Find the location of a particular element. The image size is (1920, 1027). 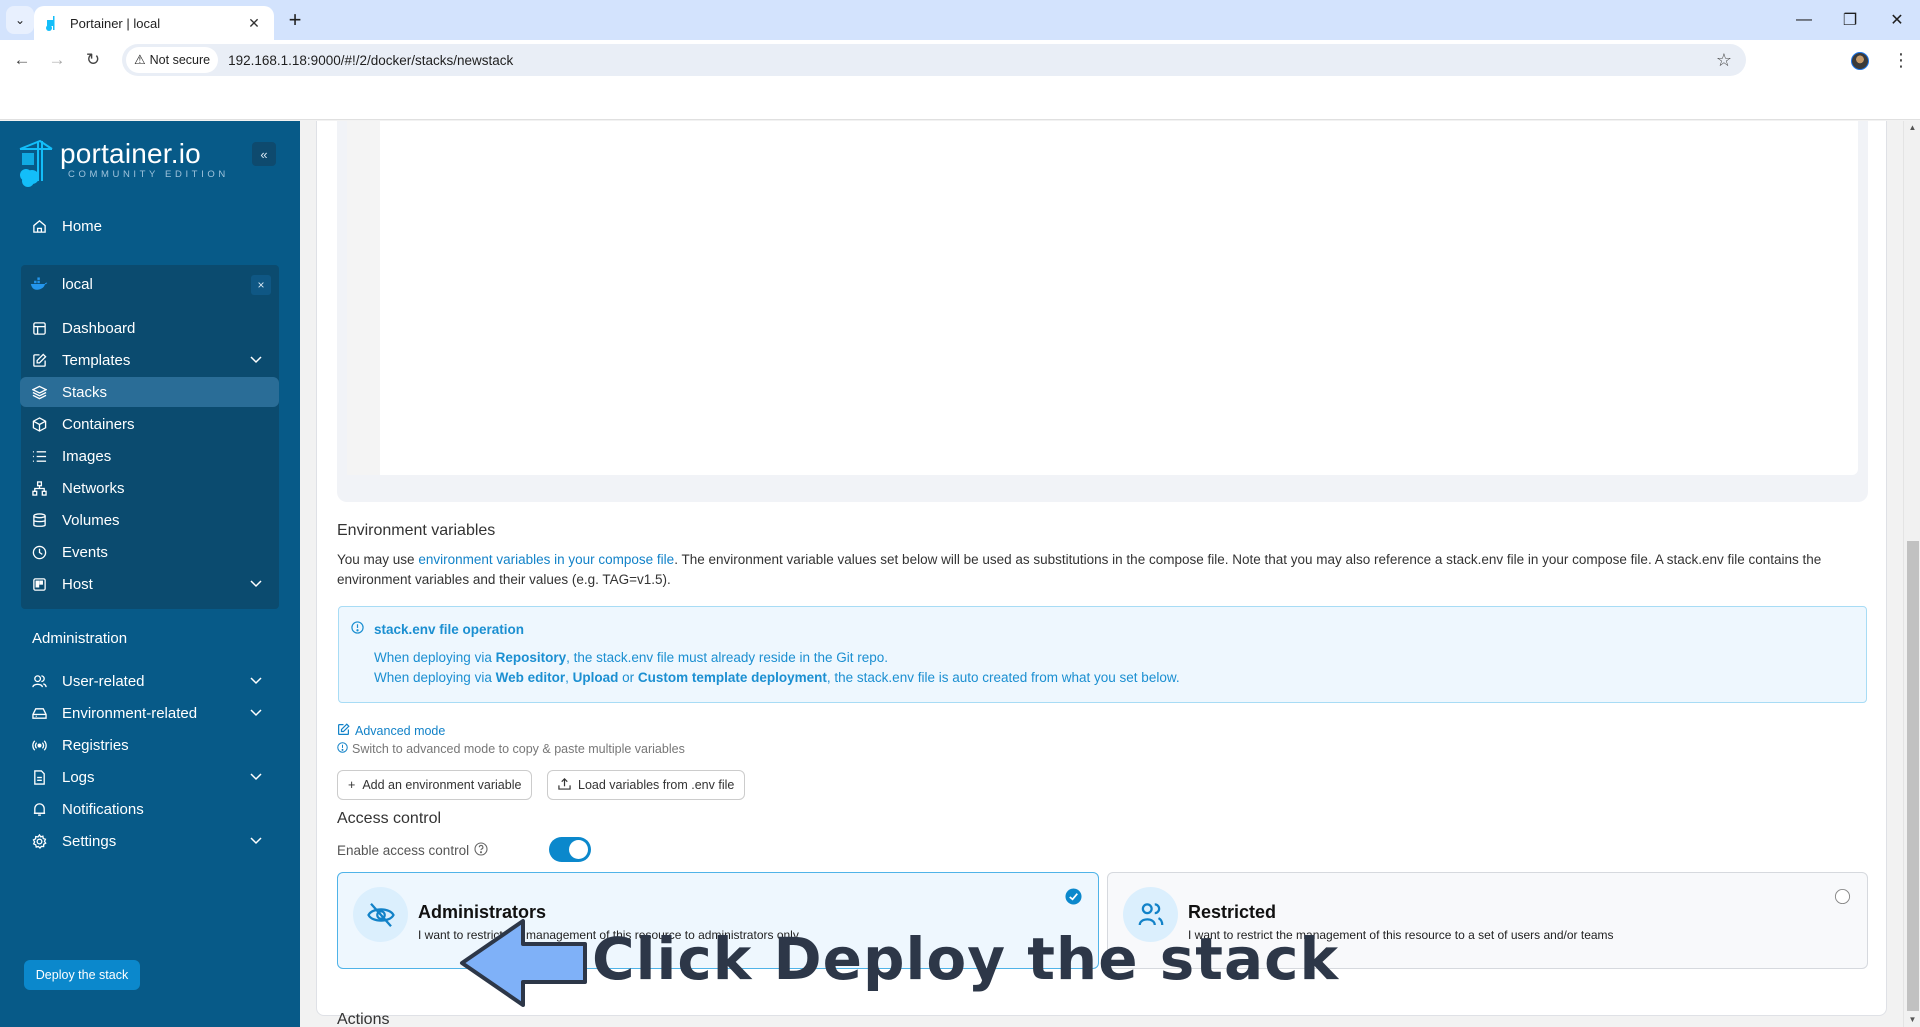

back-button: ← is located at coordinates (22, 60).